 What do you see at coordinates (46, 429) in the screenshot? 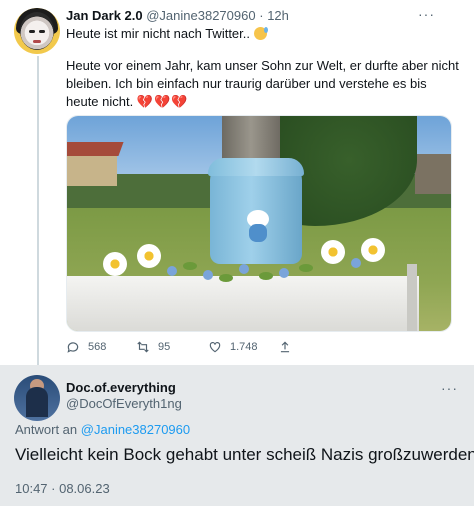
I see `replying-to-label: Antwort an` at bounding box center [46, 429].